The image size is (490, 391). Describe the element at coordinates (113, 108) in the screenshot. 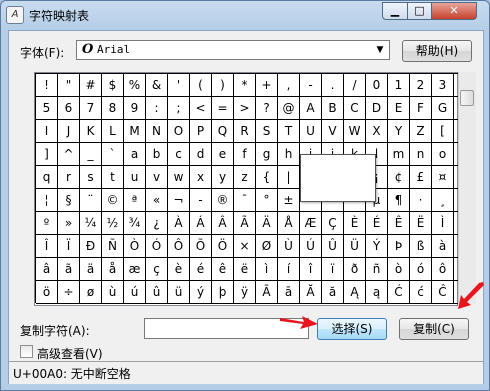

I see `character-cell: 8` at that location.